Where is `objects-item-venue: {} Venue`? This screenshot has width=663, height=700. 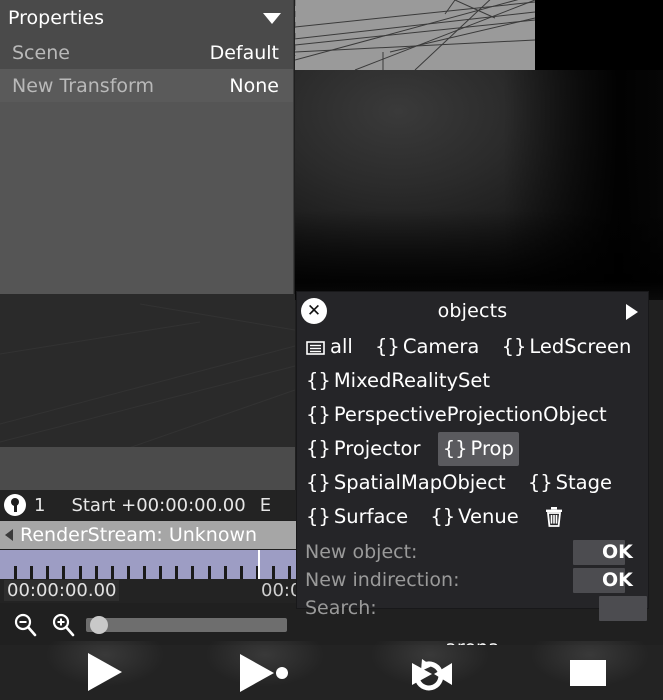
objects-item-venue: {} Venue is located at coordinates (474, 517).